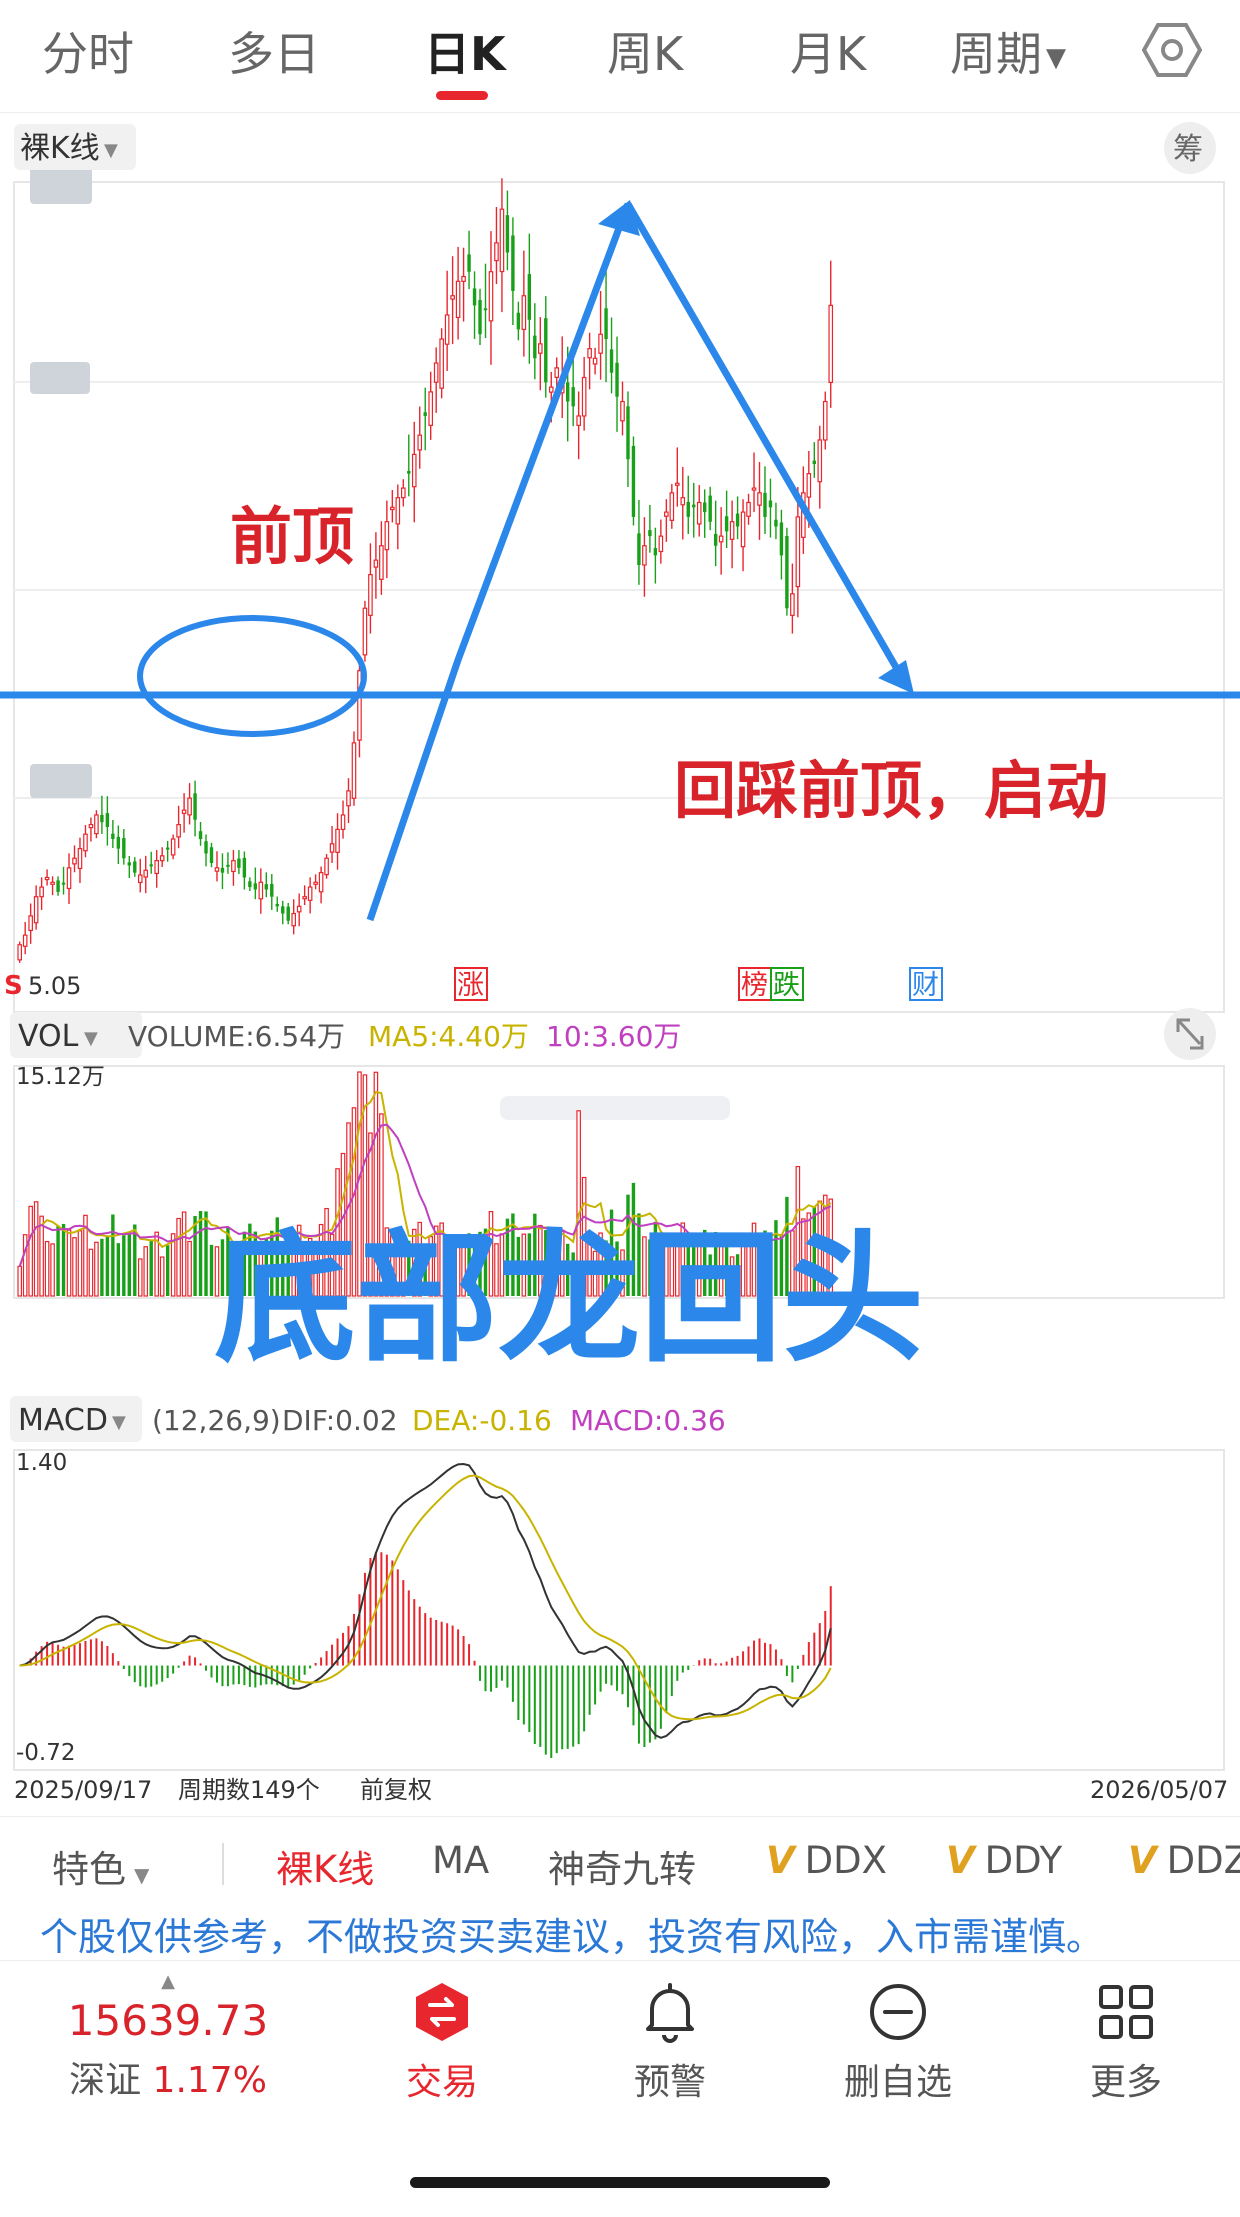 The image size is (1240, 2217). Describe the element at coordinates (46, 1753) in the screenshot. I see `macd-min-label: -0.72` at that location.